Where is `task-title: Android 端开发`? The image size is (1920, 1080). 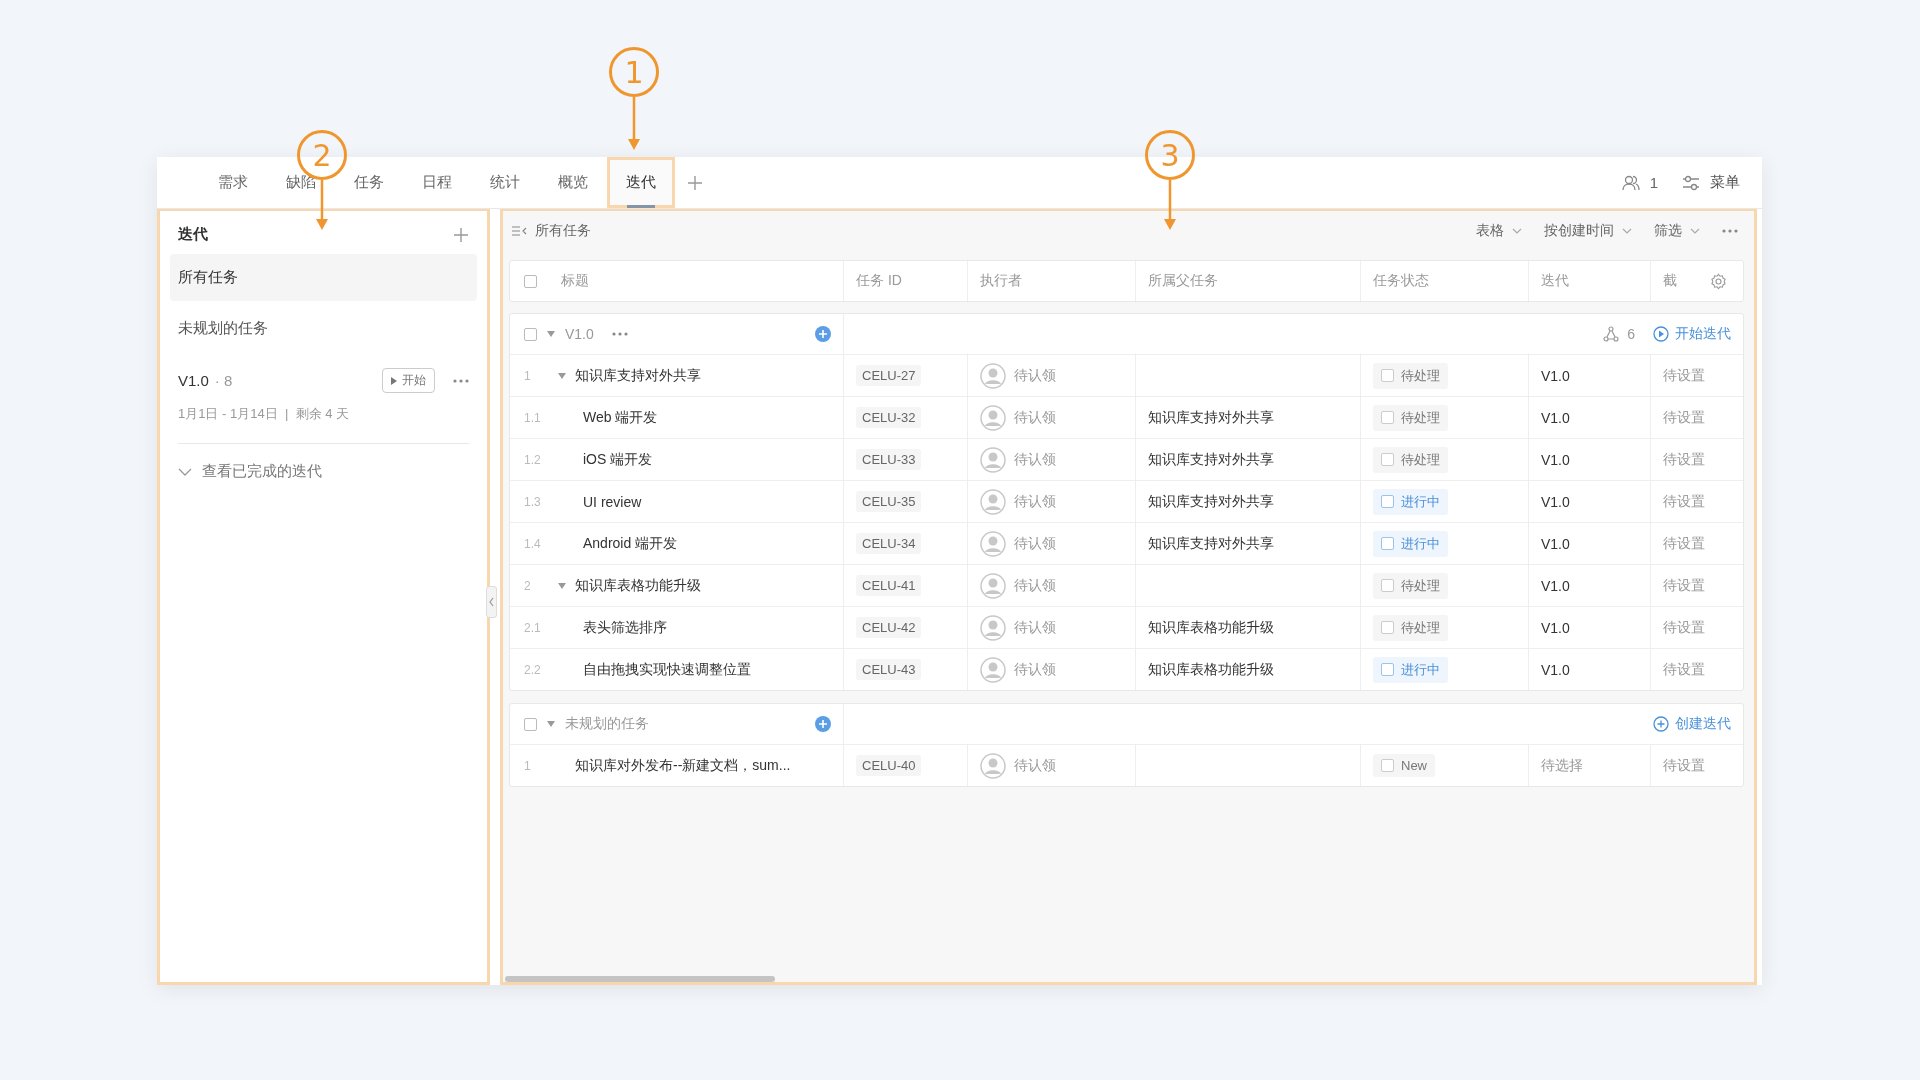 task-title: Android 端开发 is located at coordinates (630, 543).